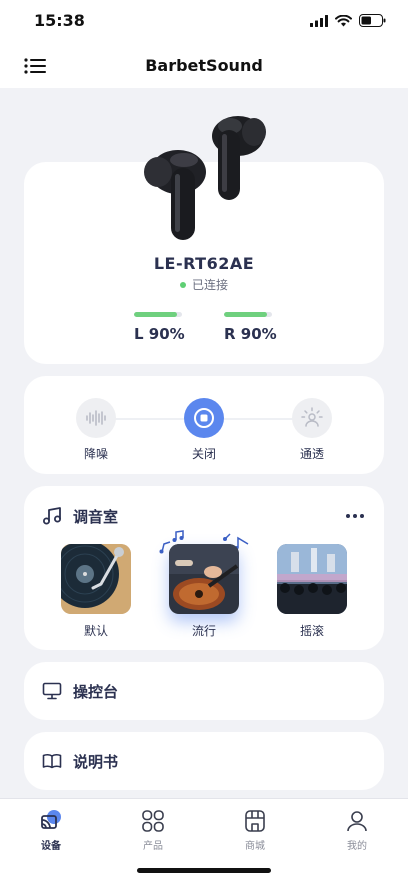 The image size is (408, 883). I want to click on status-icons, so click(348, 20).